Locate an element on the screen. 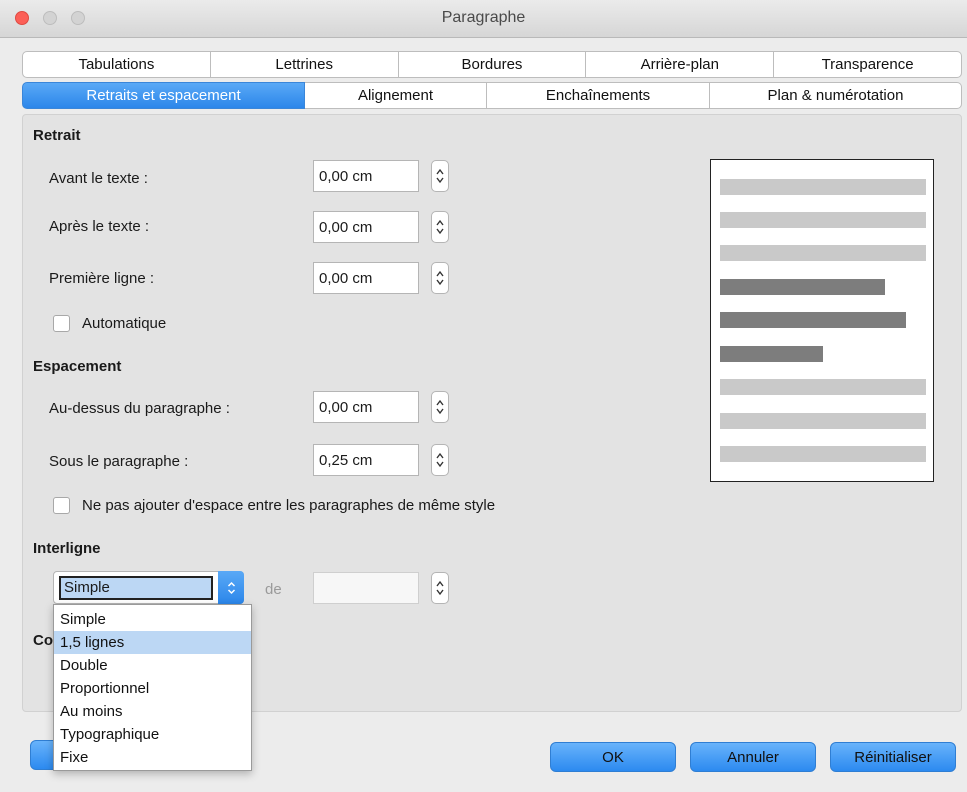  tab-enchainements: Enchaînements is located at coordinates (598, 95).